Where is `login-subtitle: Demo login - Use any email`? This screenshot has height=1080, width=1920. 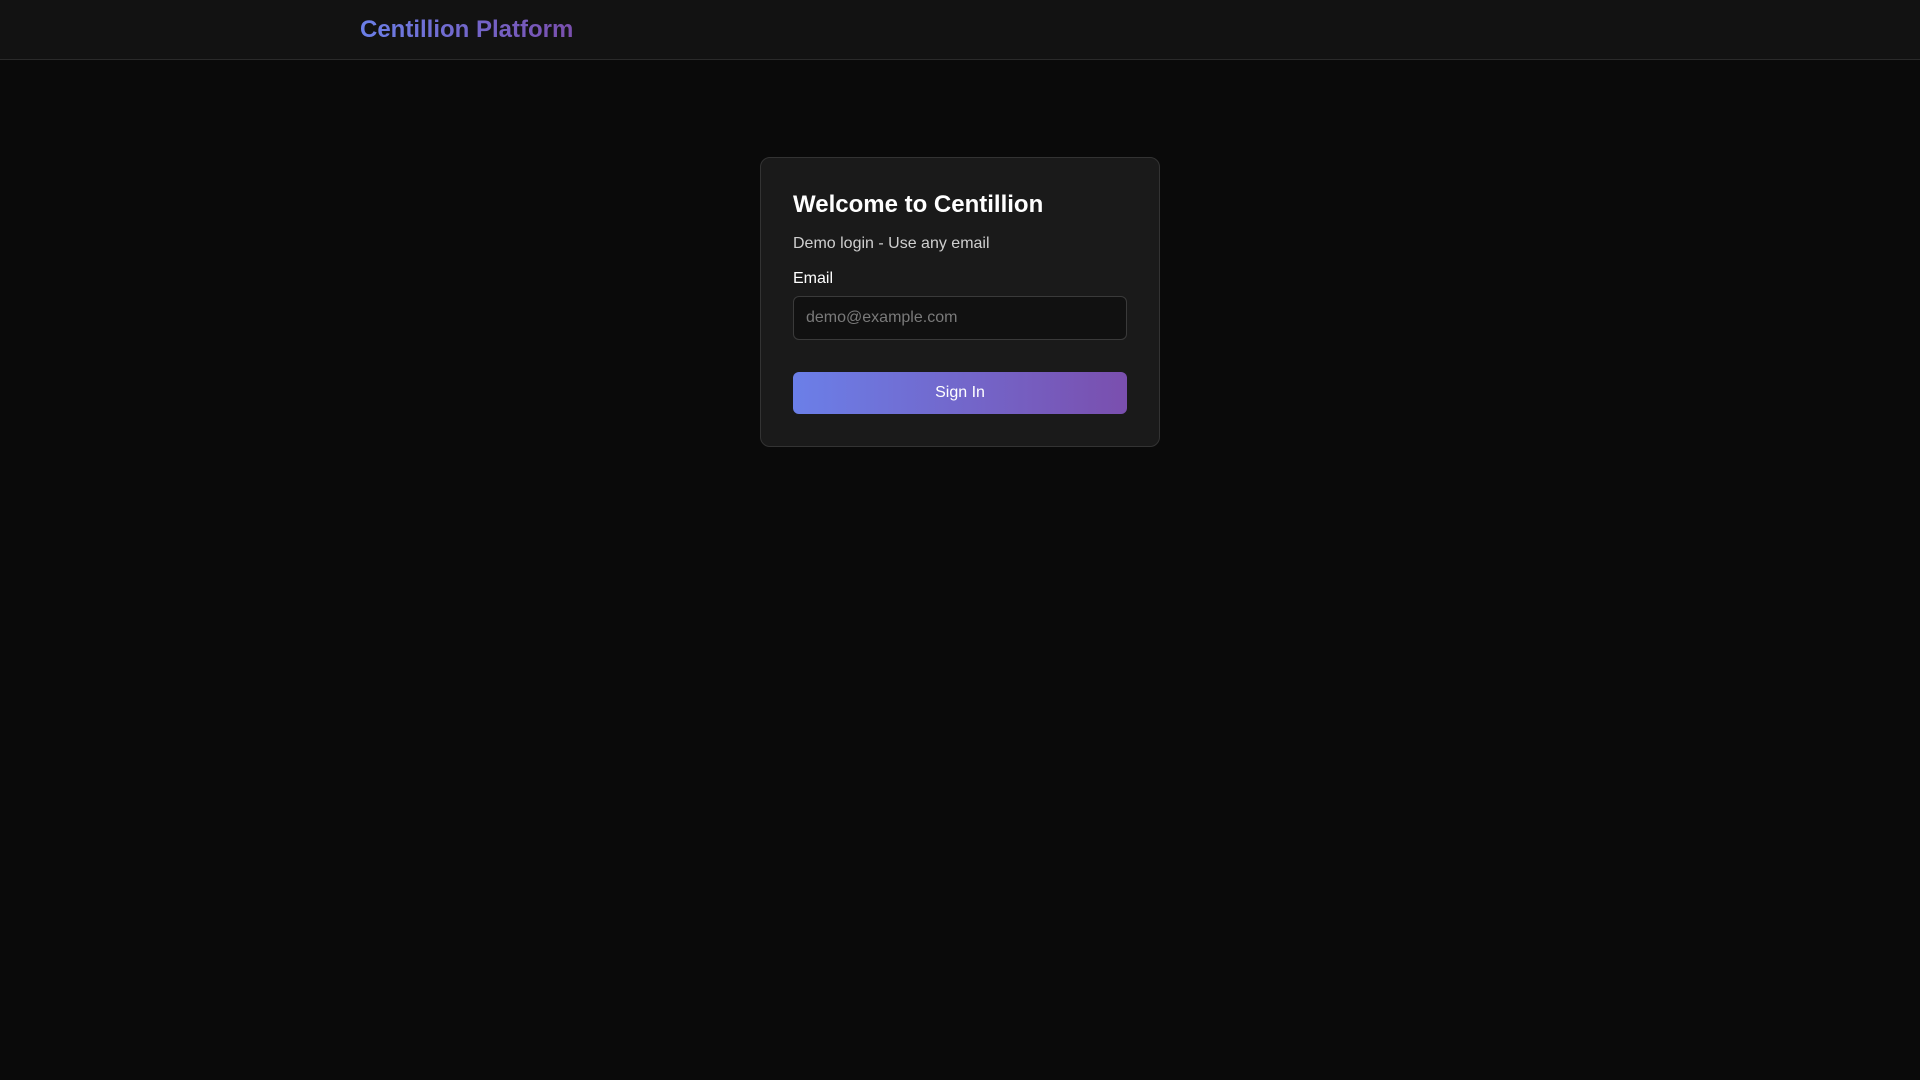 login-subtitle: Demo login - Use any email is located at coordinates (891, 243).